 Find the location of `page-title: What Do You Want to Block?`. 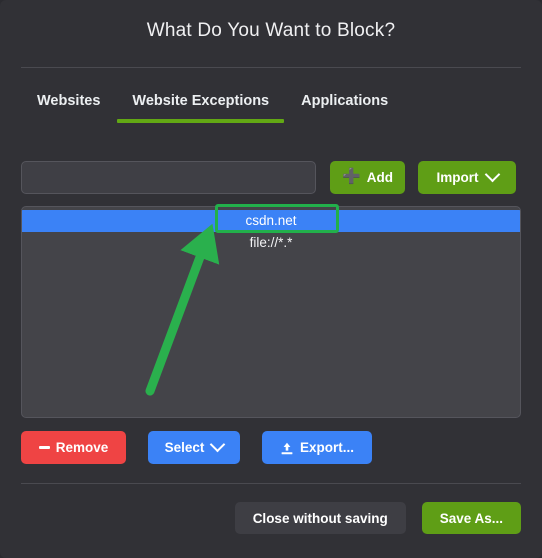

page-title: What Do You Want to Block? is located at coordinates (271, 30).